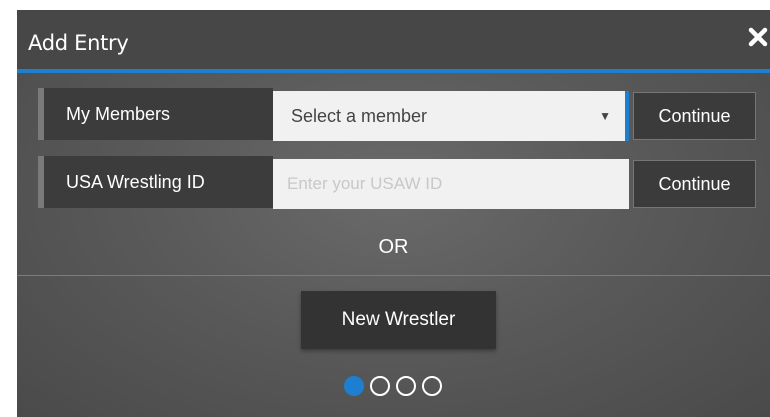  What do you see at coordinates (451, 116) in the screenshot?
I see `member-select: Select a member ▼` at bounding box center [451, 116].